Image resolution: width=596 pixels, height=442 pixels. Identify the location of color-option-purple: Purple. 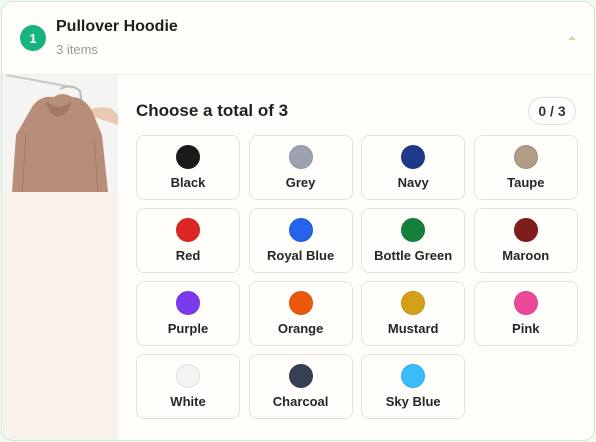
(188, 313).